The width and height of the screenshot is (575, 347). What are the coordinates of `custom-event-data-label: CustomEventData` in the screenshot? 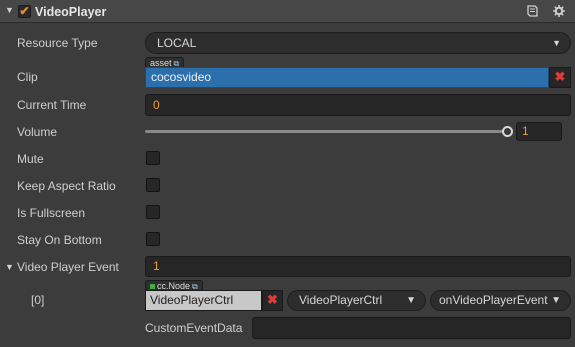 It's located at (194, 328).